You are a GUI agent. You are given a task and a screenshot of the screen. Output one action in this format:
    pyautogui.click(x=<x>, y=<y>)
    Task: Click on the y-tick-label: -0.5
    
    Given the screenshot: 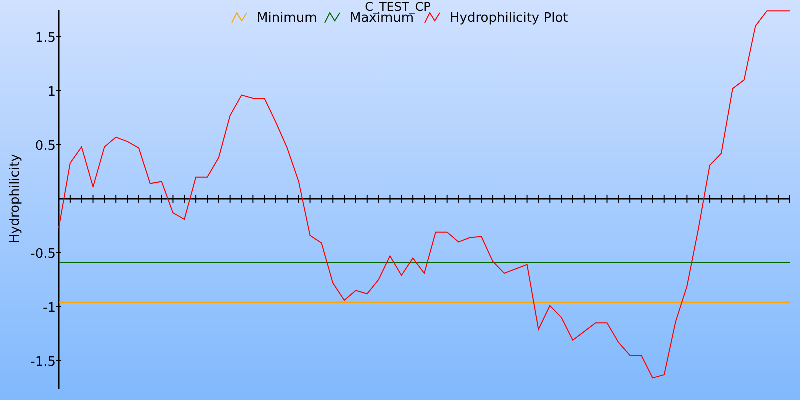 What is the action you would take?
    pyautogui.click(x=43, y=254)
    